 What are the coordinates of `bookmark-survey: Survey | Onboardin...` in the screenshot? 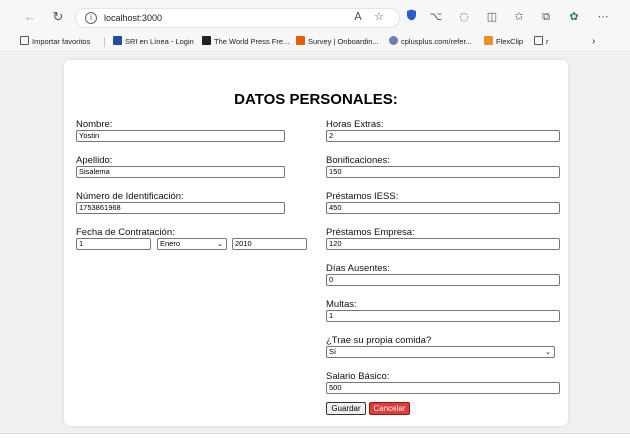 It's located at (337, 42).